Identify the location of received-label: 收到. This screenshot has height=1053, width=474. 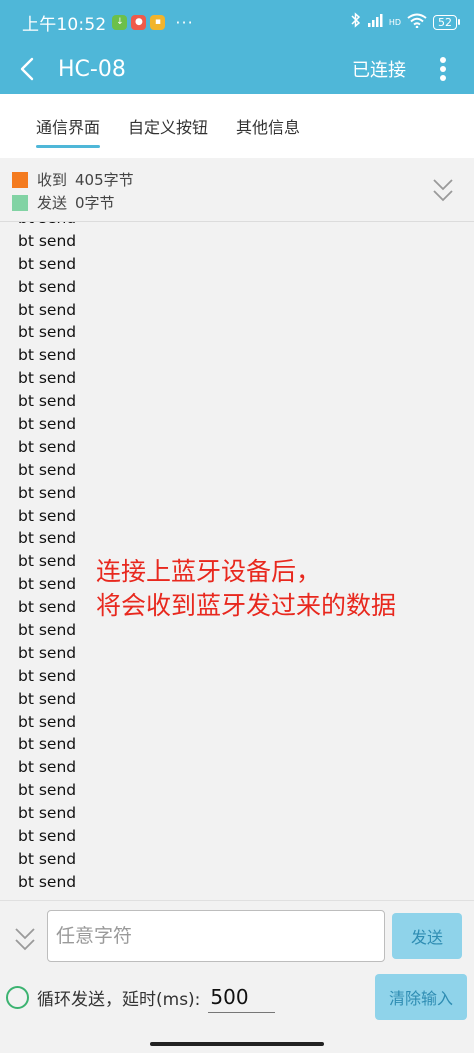
(52, 180).